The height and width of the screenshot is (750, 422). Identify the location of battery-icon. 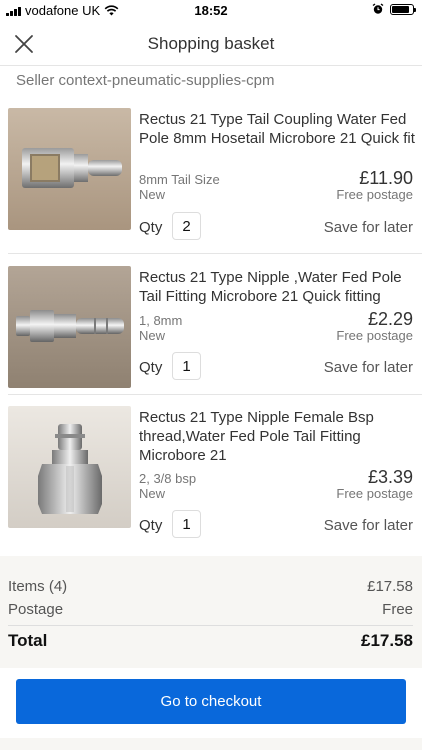
(403, 9).